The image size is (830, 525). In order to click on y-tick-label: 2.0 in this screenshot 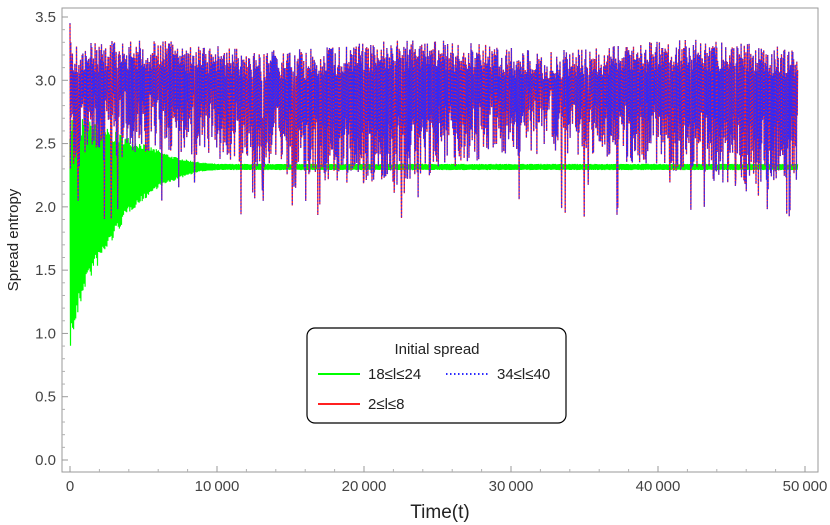, I will do `click(45, 207)`.